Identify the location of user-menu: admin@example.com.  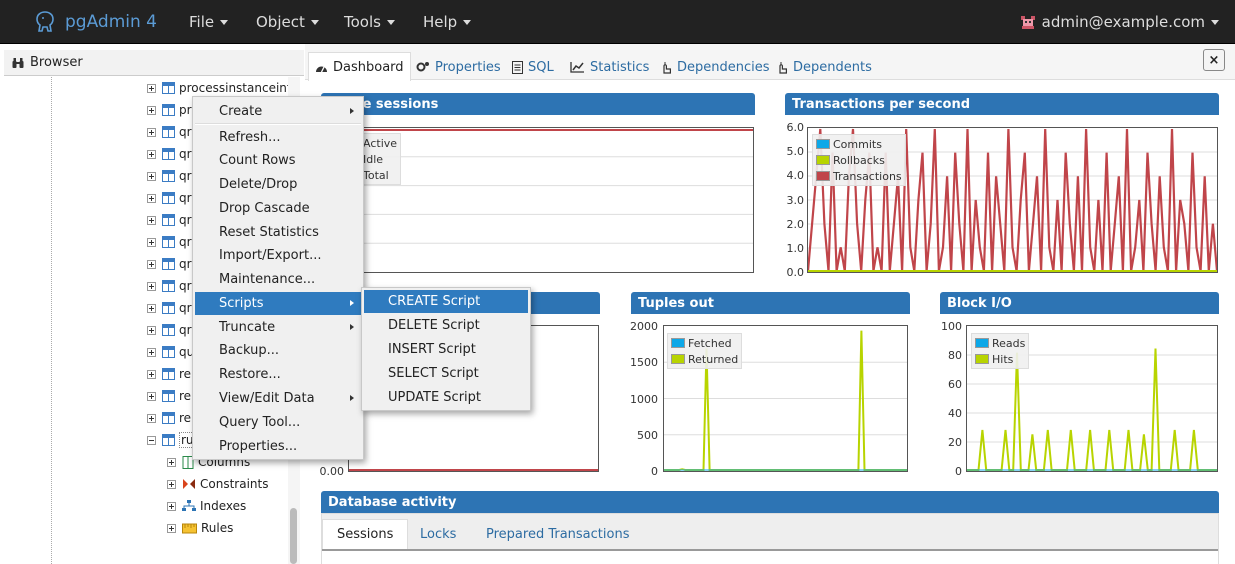
(1119, 22).